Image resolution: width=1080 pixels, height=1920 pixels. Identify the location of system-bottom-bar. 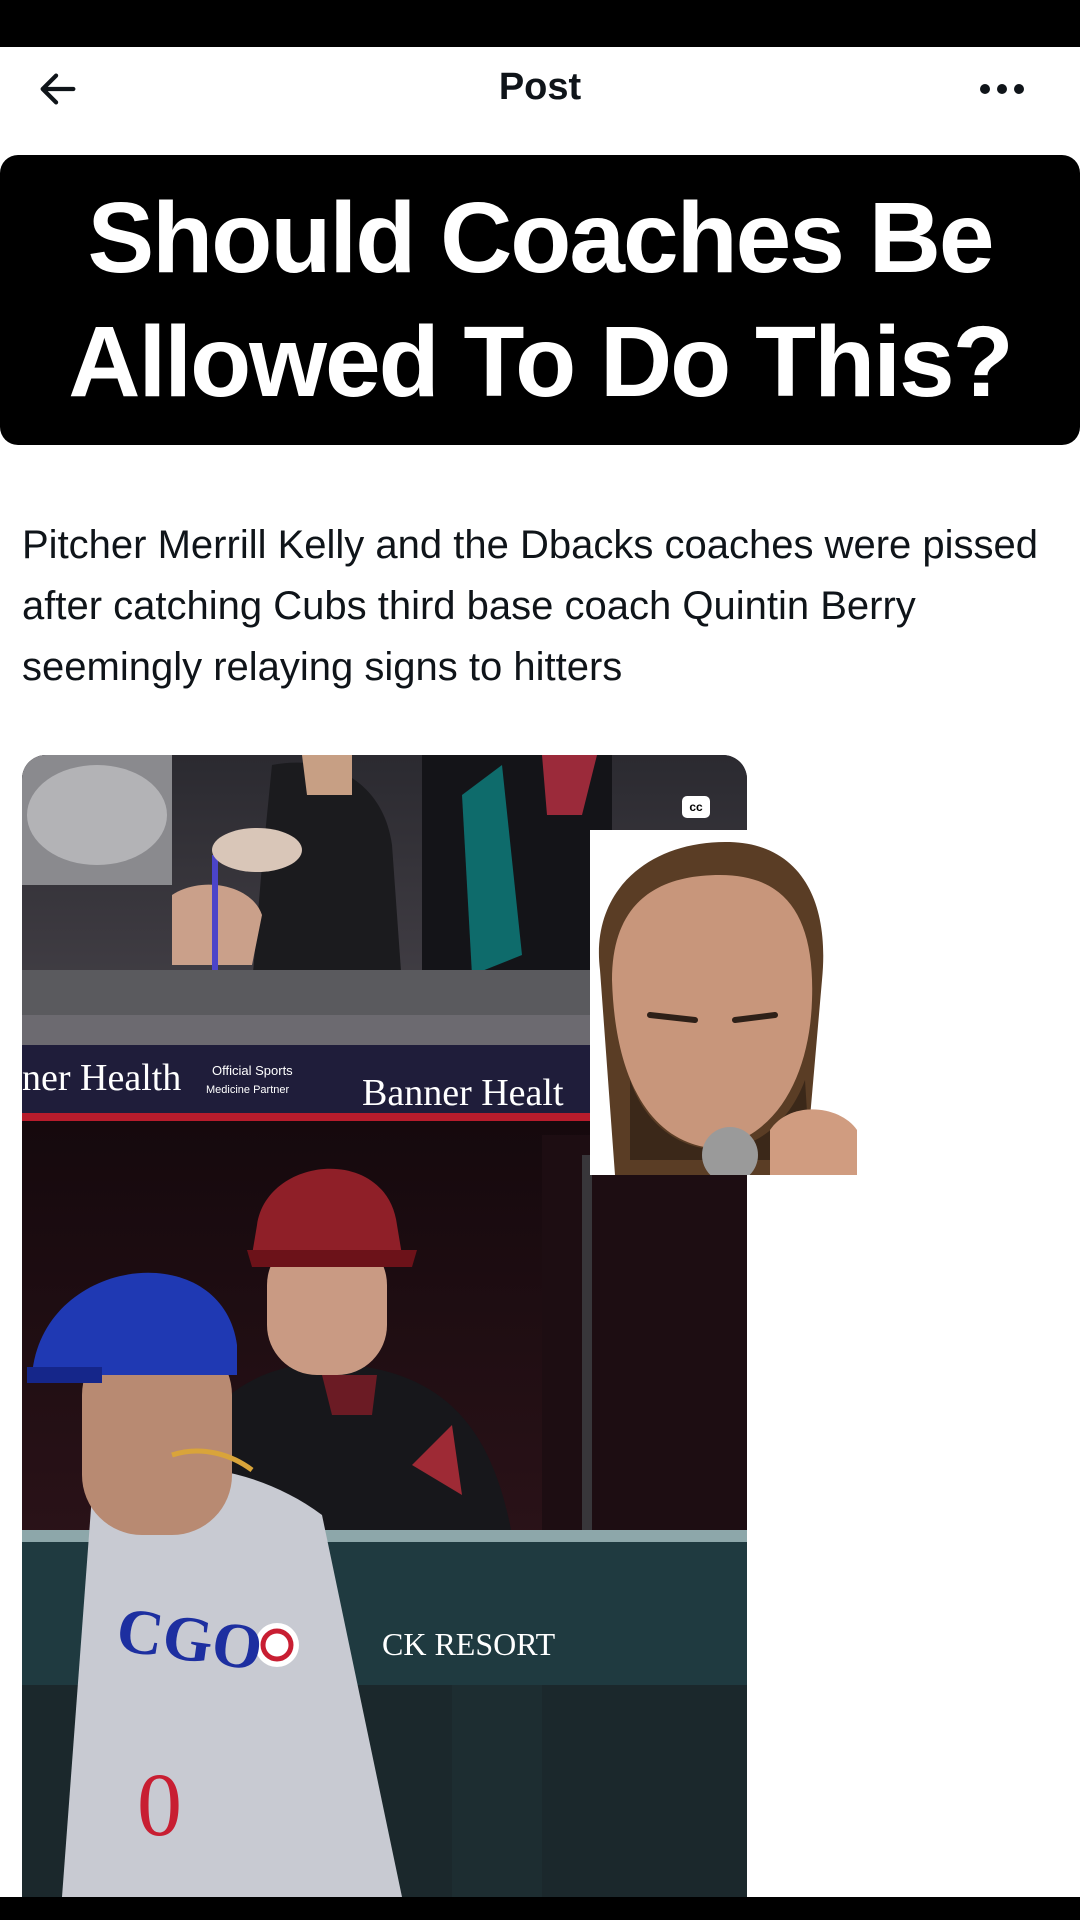
(540, 1908).